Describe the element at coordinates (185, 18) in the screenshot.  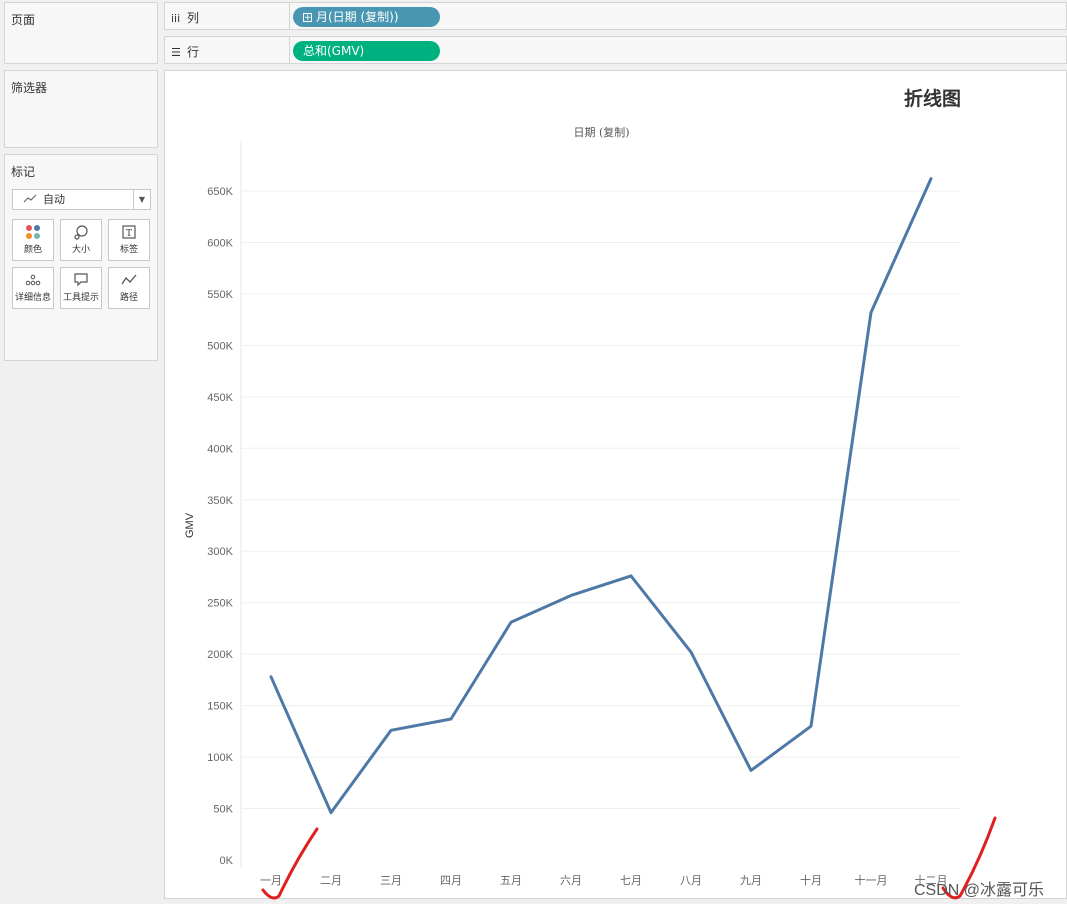
I see `columns-shelf-label: iii 列` at that location.